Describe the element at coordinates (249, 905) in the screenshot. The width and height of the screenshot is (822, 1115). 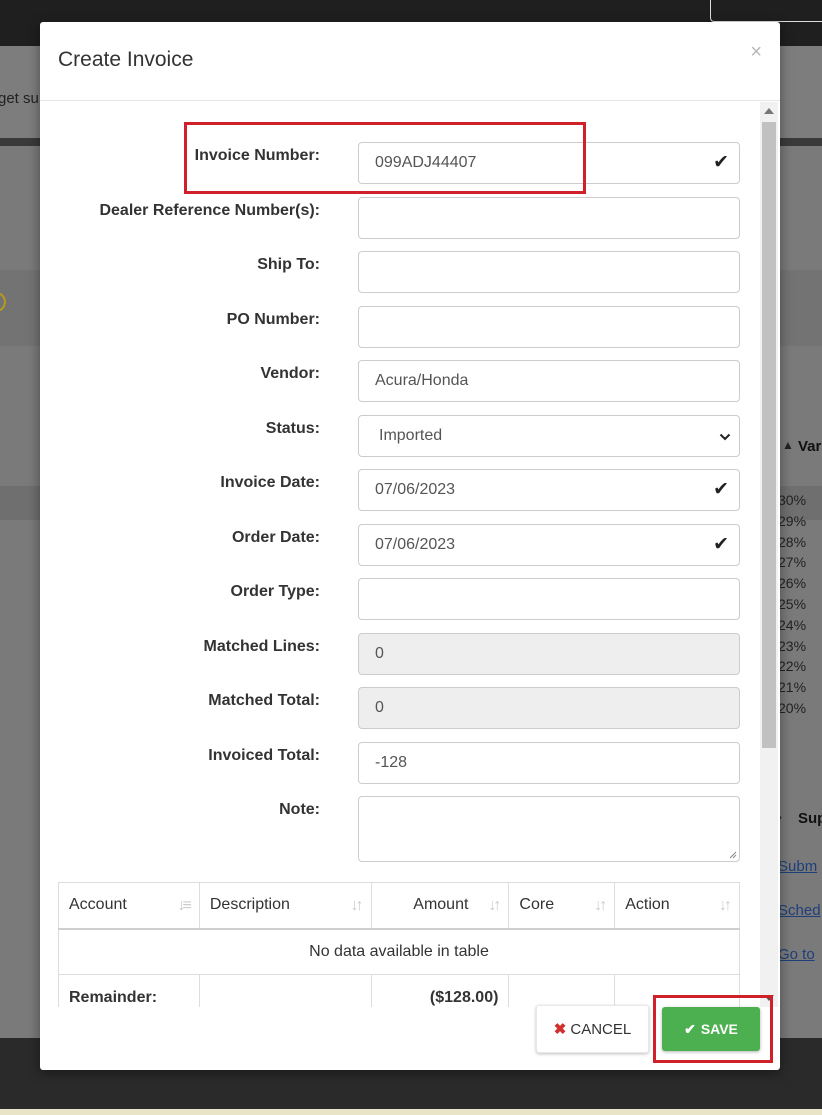
I see `column-label: Description` at that location.